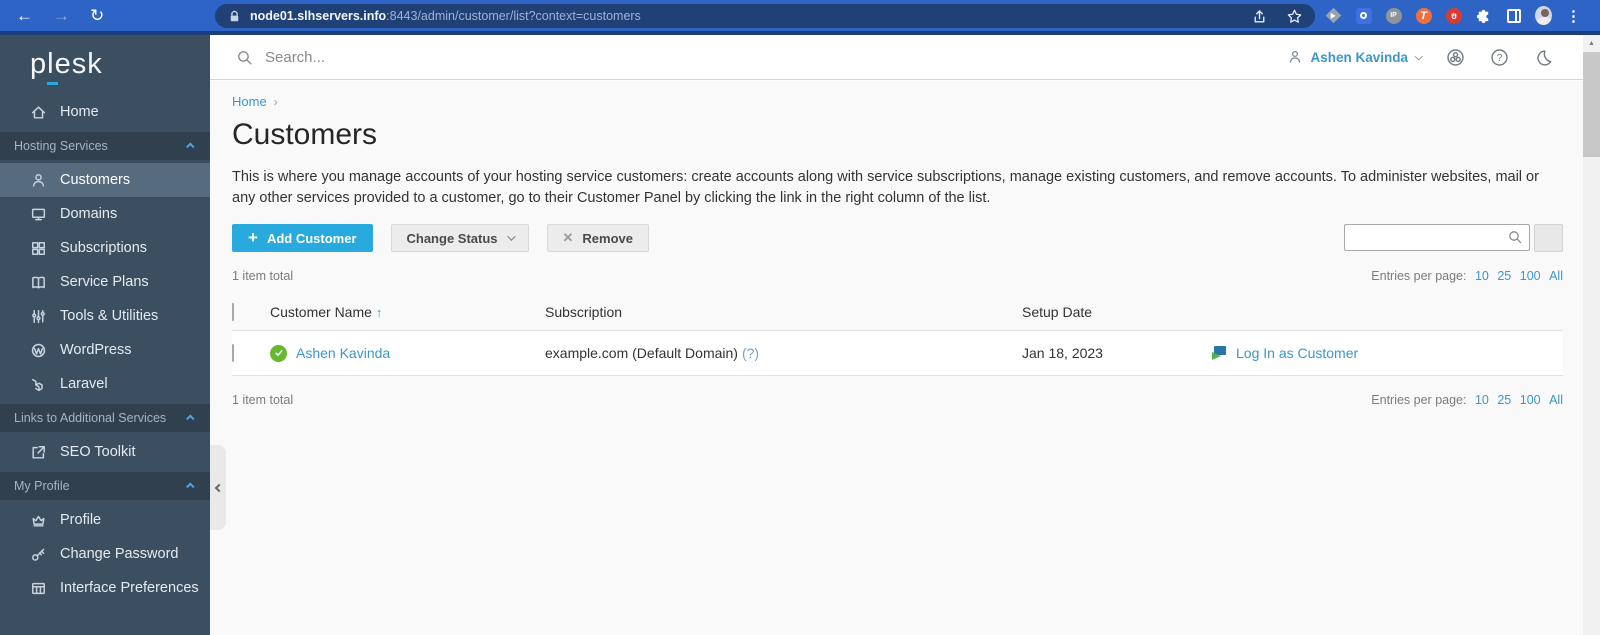 The image size is (1600, 635). What do you see at coordinates (1543, 15) in the screenshot?
I see `browser-profile-avatar` at bounding box center [1543, 15].